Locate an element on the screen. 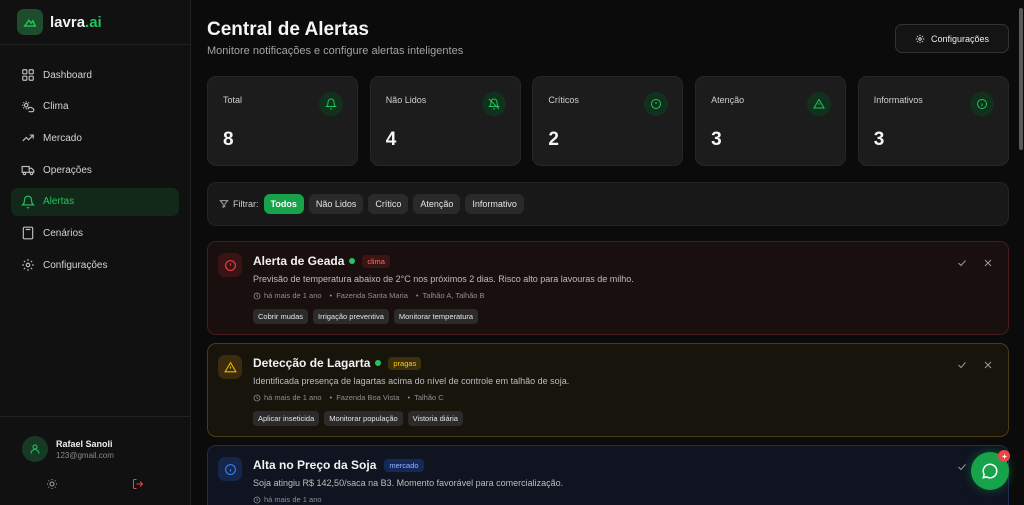 The width and height of the screenshot is (1024, 505). brand: lavra.ai is located at coordinates (95, 22).